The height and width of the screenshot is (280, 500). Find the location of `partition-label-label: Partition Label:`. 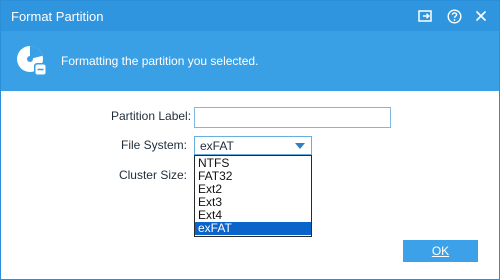

partition-label-label: Partition Label: is located at coordinates (151, 116).